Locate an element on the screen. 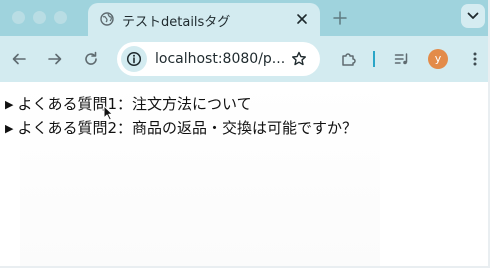 This screenshot has height=268, width=492. chevron-down-icon is located at coordinates (473, 15).